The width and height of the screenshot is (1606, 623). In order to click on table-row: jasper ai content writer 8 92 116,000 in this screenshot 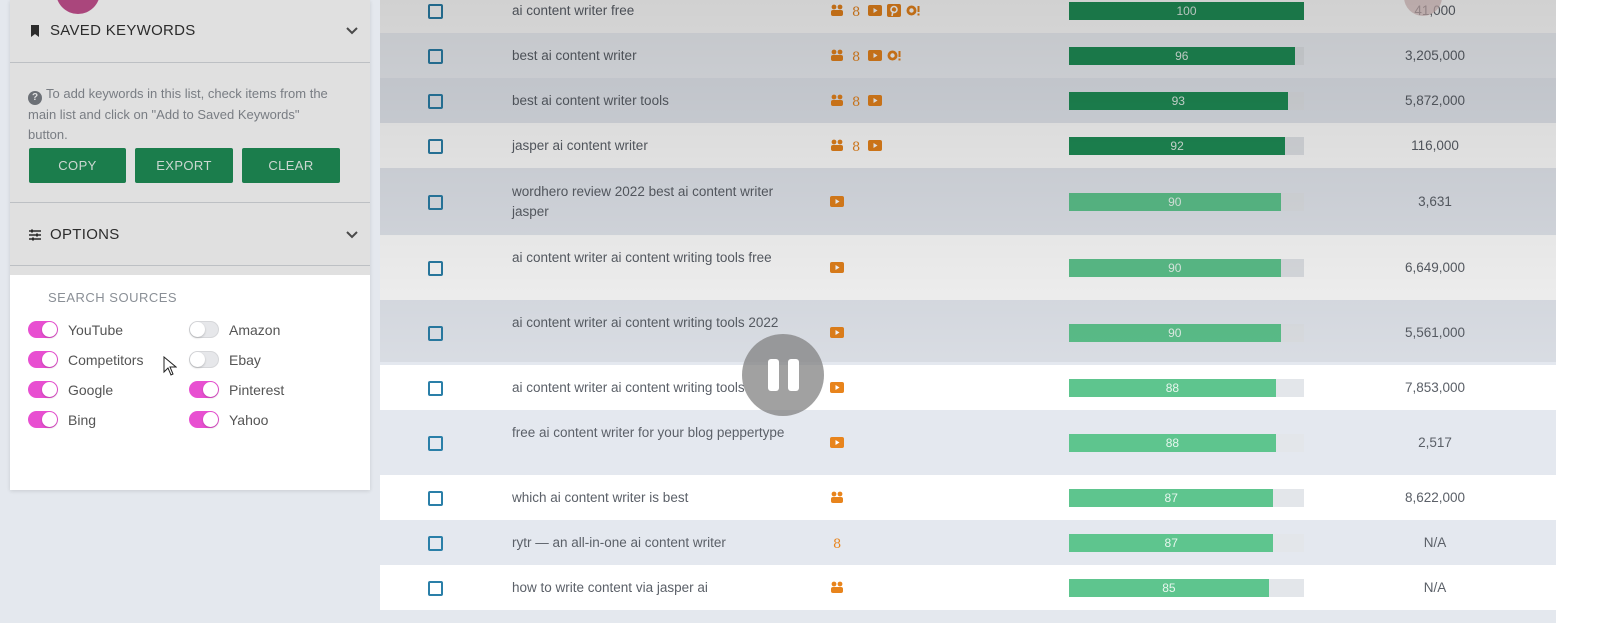, I will do `click(968, 145)`.